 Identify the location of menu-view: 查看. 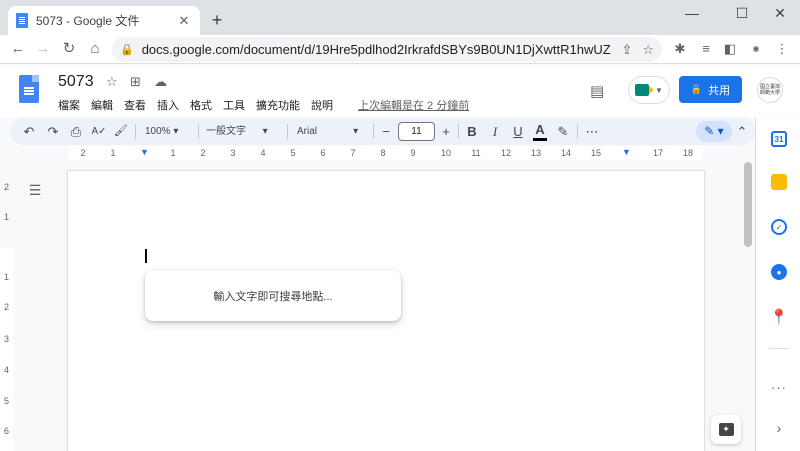
(135, 105).